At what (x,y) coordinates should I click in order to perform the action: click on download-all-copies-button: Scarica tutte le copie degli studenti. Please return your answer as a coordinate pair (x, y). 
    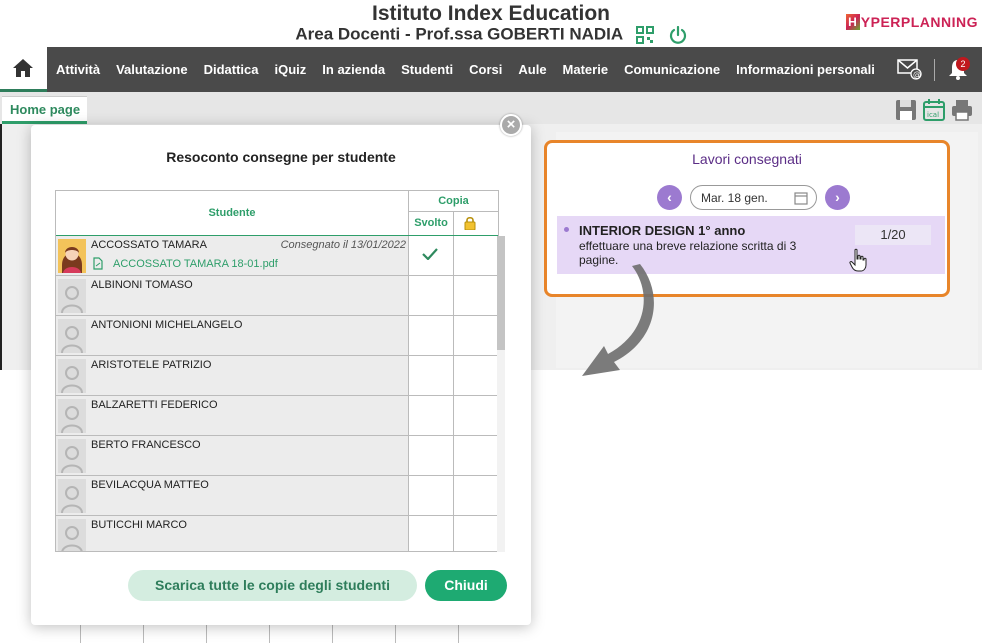
    Looking at the image, I should click on (272, 585).